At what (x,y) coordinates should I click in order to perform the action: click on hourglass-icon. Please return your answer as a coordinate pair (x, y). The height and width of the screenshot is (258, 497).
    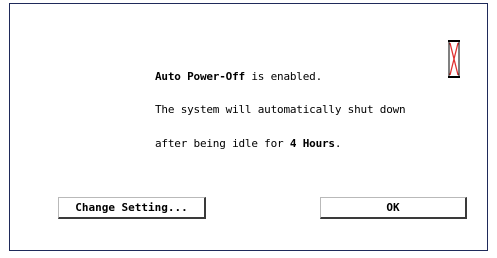
    Looking at the image, I should click on (454, 59).